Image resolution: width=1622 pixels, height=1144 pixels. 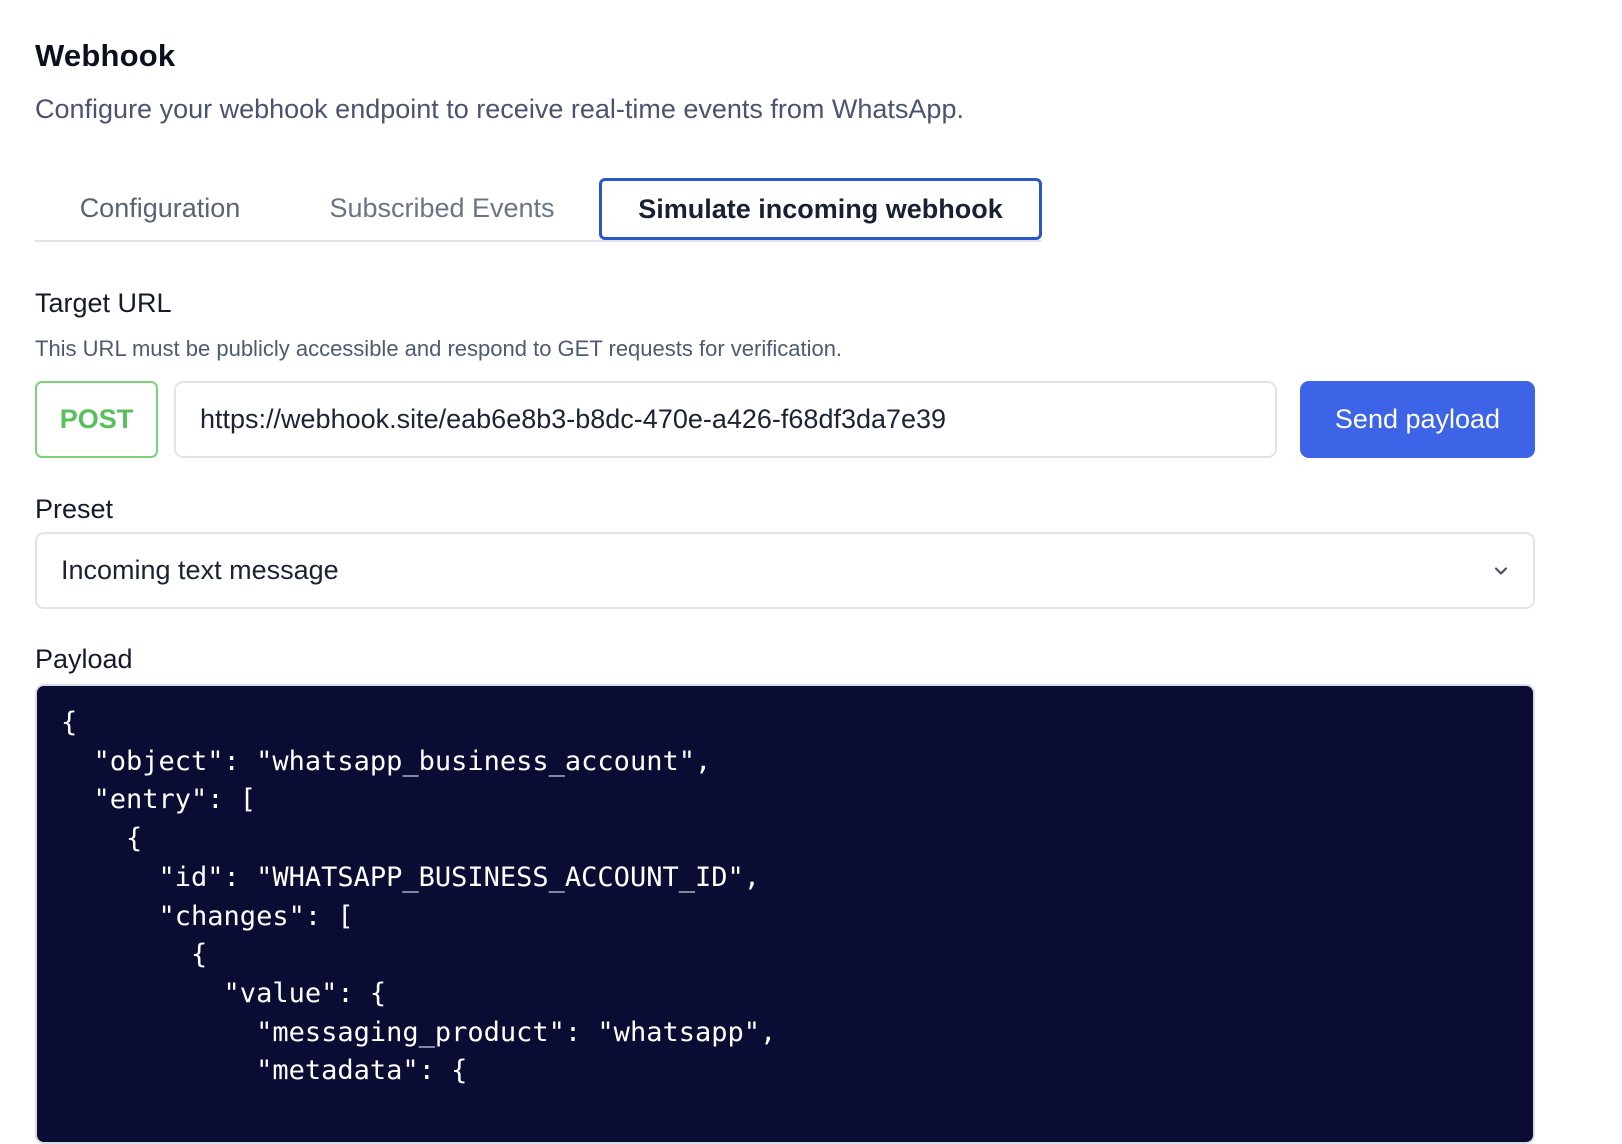 I want to click on preset-label: Preset, so click(x=74, y=509).